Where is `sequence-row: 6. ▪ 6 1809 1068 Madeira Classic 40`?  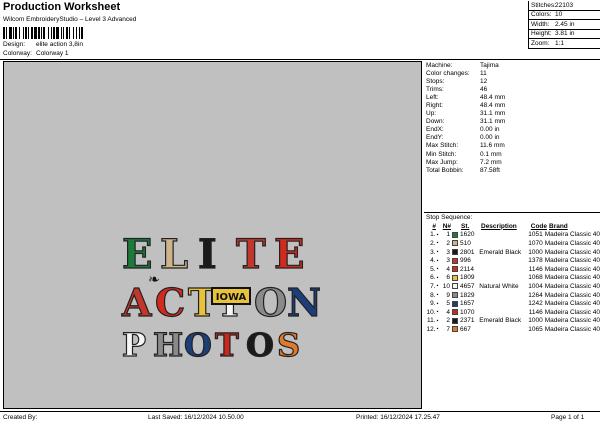
sequence-row: 6. ▪ 6 1809 1068 Madeira Classic 40 is located at coordinates (512, 278).